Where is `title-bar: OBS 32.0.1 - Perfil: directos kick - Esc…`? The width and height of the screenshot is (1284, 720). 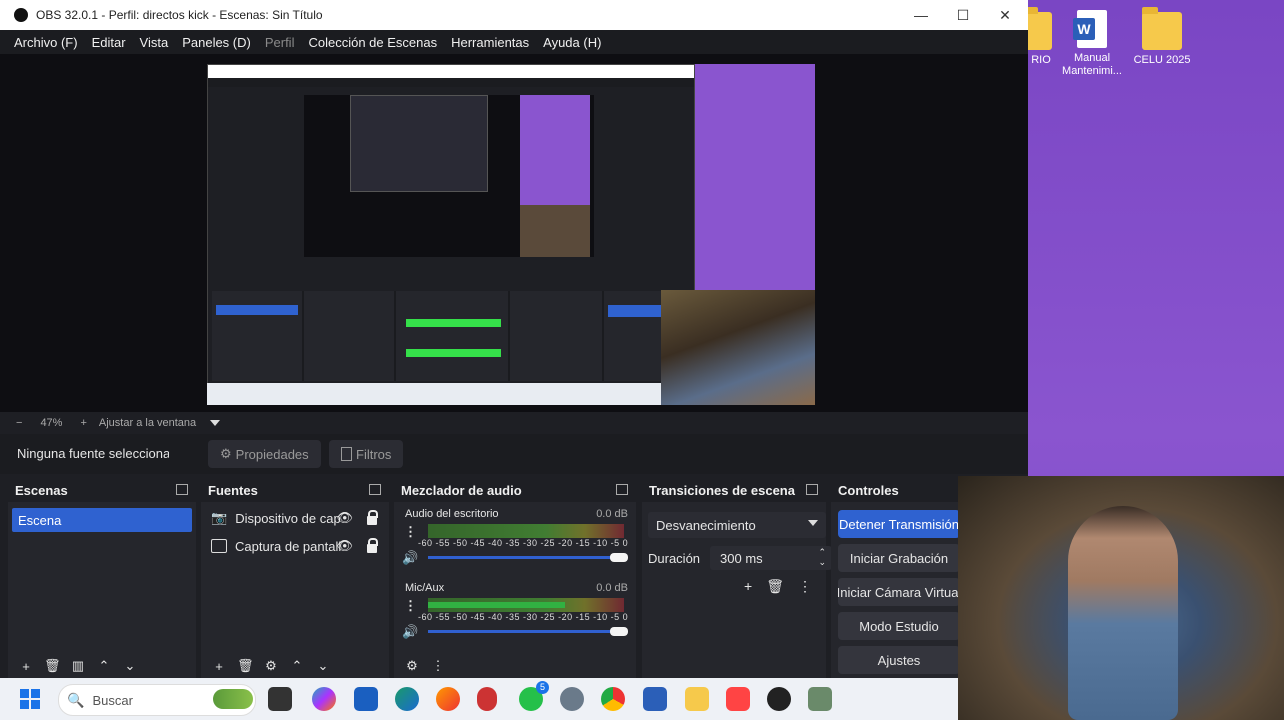
title-bar: OBS 32.0.1 - Perfil: directos kick - Esc… is located at coordinates (514, 15).